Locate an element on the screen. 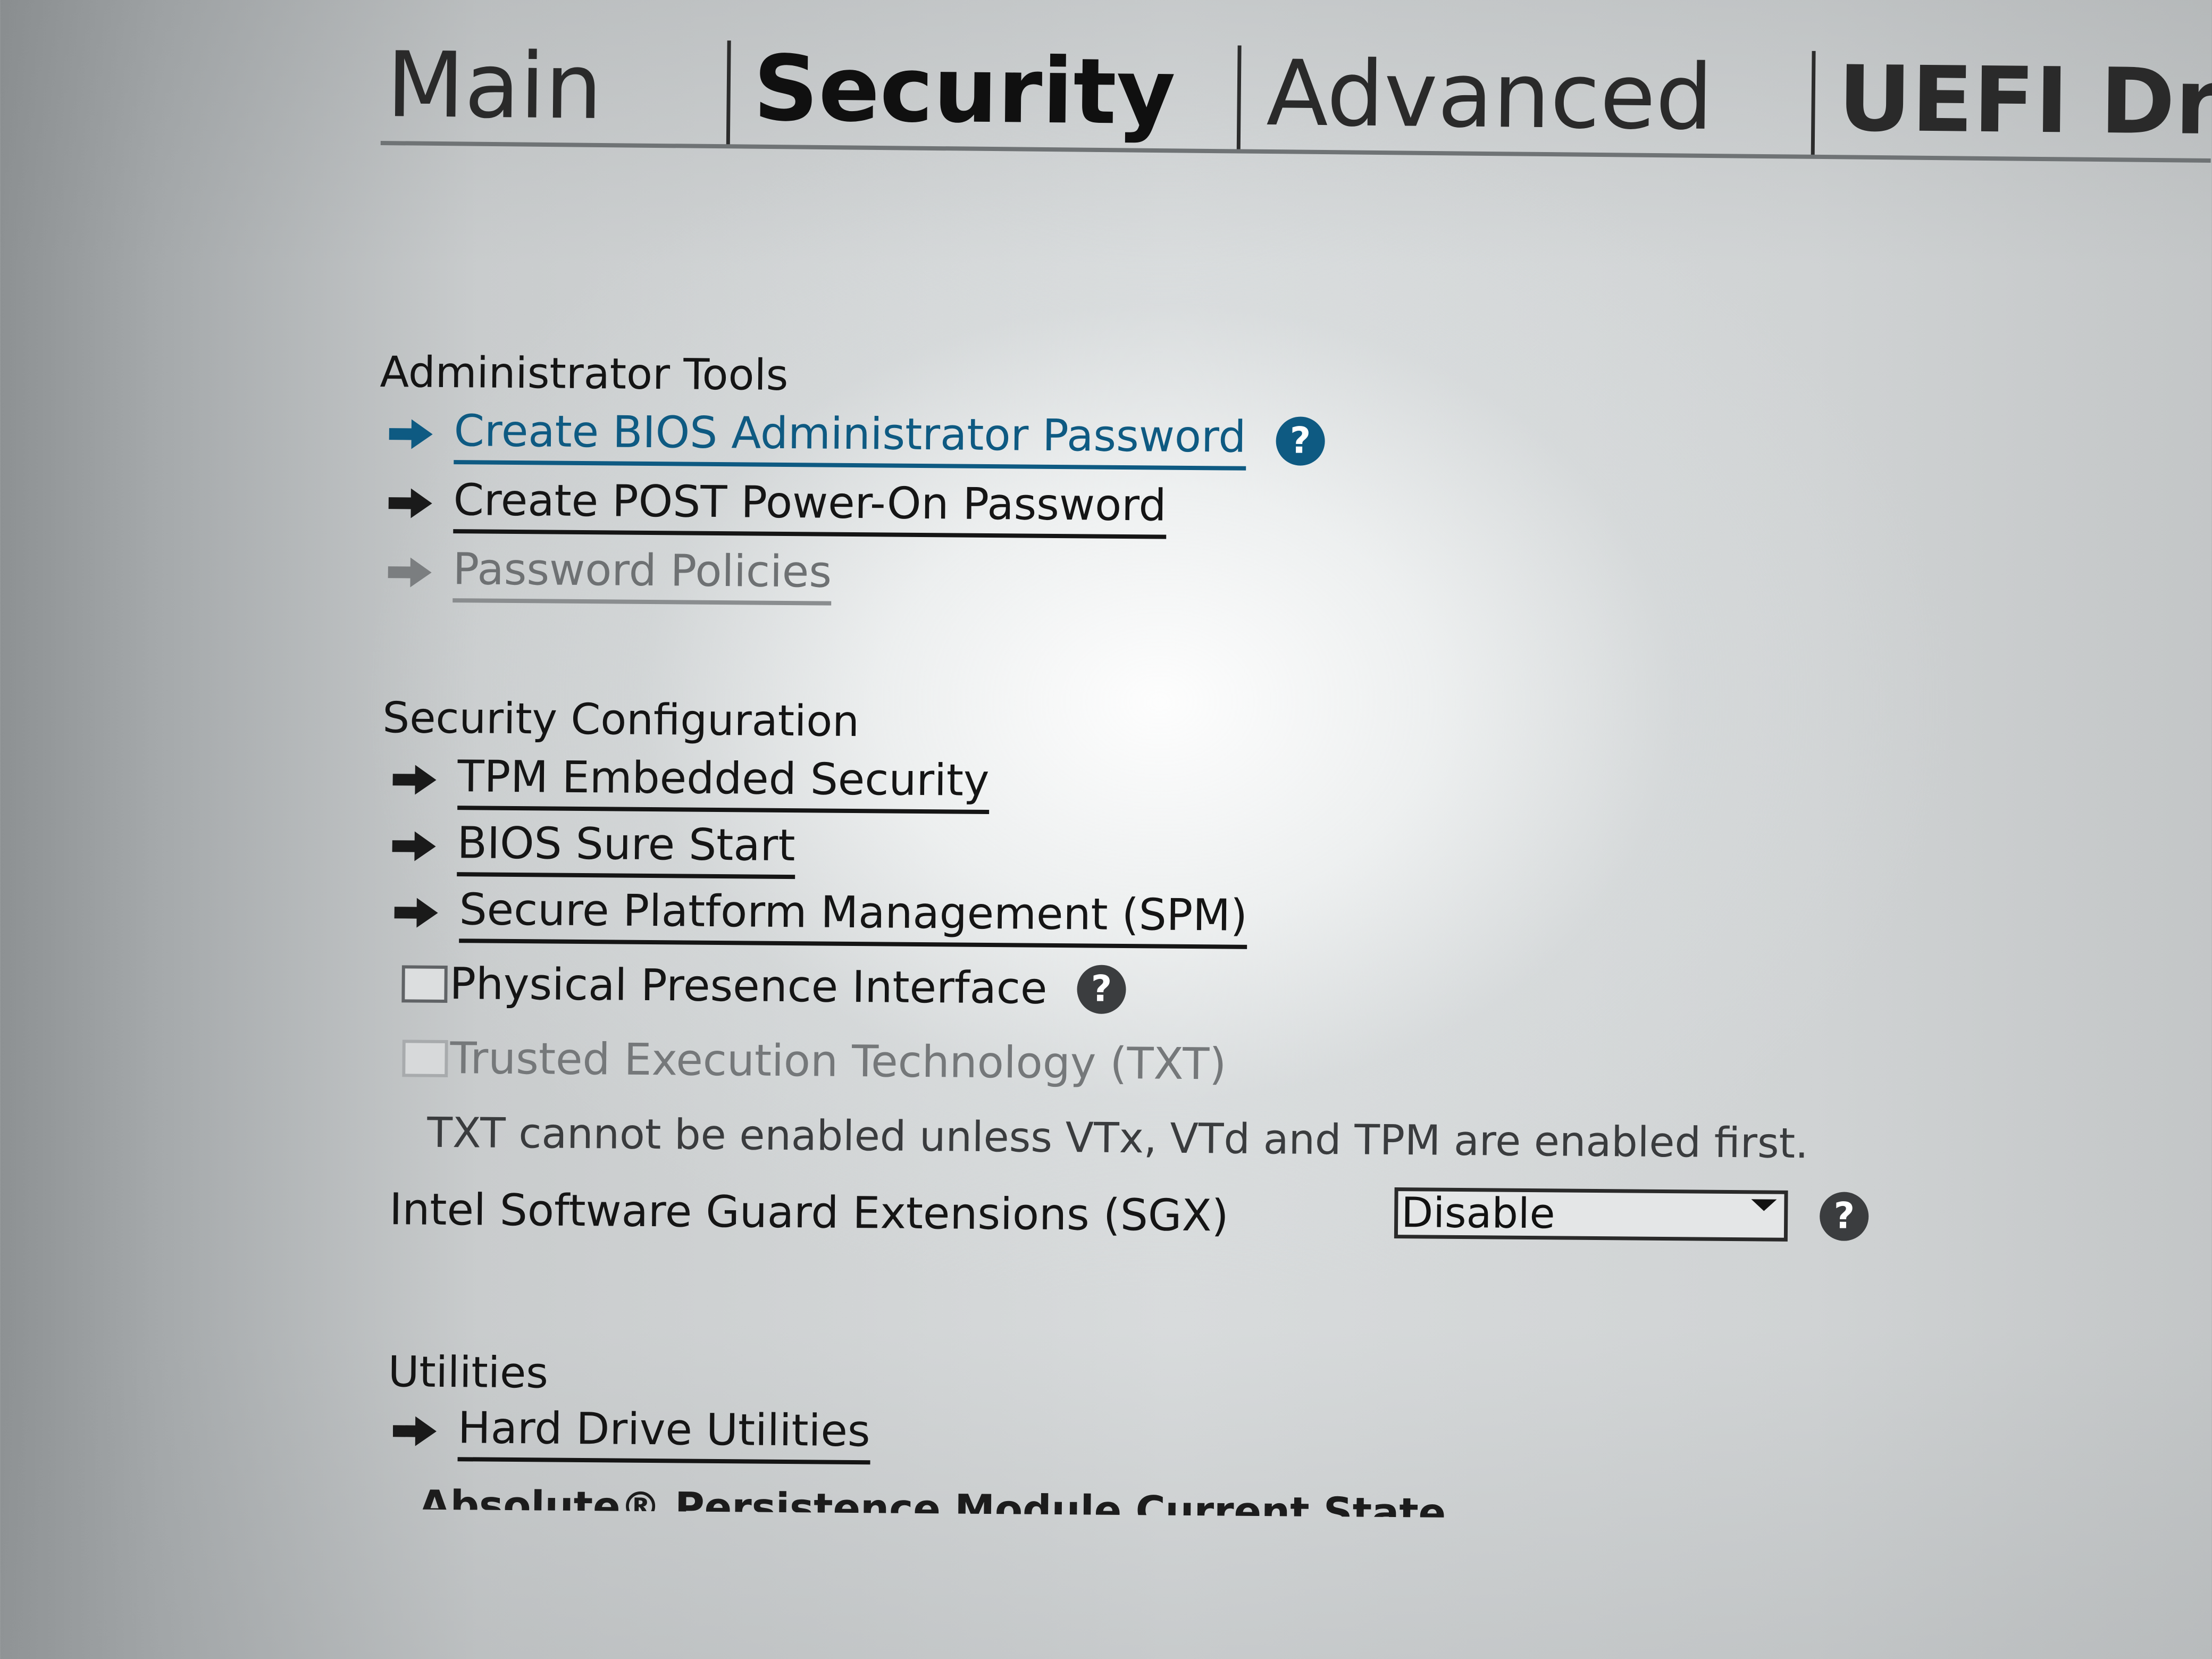  chevron-down-icon is located at coordinates (1764, 1205).